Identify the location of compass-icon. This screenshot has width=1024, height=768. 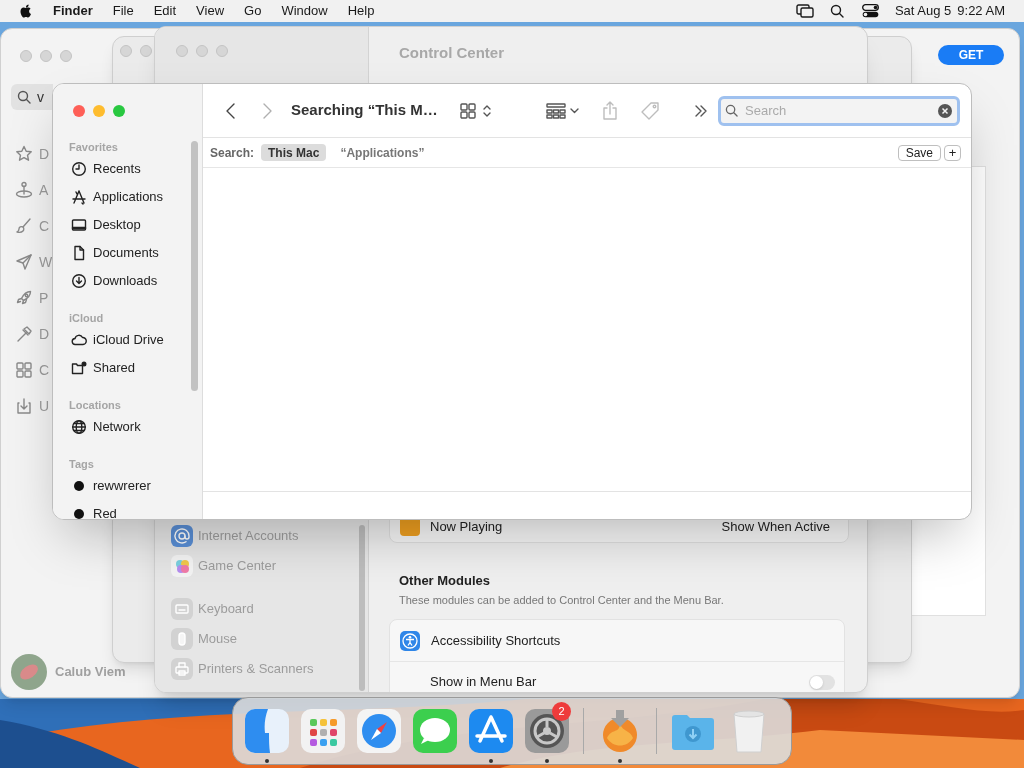
(379, 731).